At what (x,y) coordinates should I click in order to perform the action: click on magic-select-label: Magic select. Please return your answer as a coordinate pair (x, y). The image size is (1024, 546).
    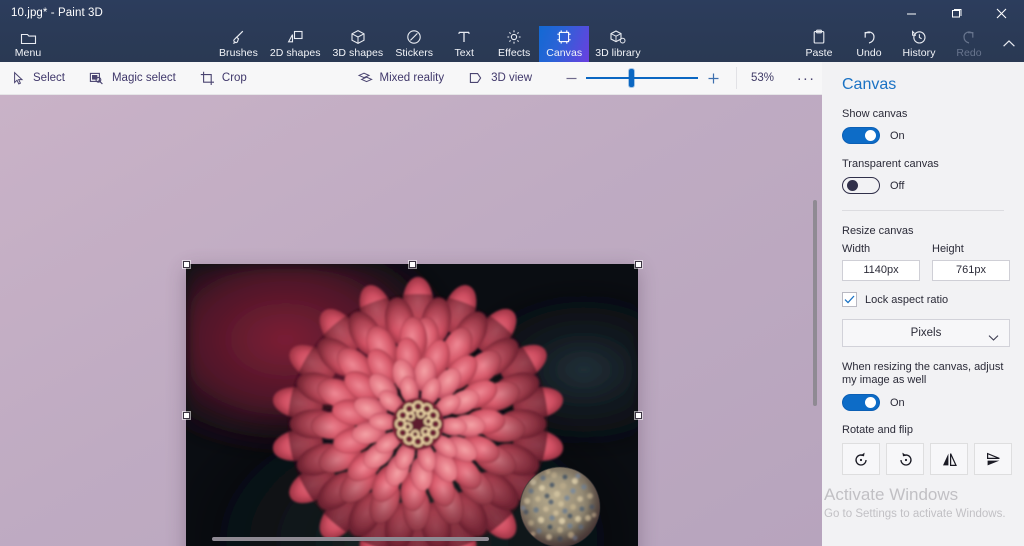
    Looking at the image, I should click on (143, 78).